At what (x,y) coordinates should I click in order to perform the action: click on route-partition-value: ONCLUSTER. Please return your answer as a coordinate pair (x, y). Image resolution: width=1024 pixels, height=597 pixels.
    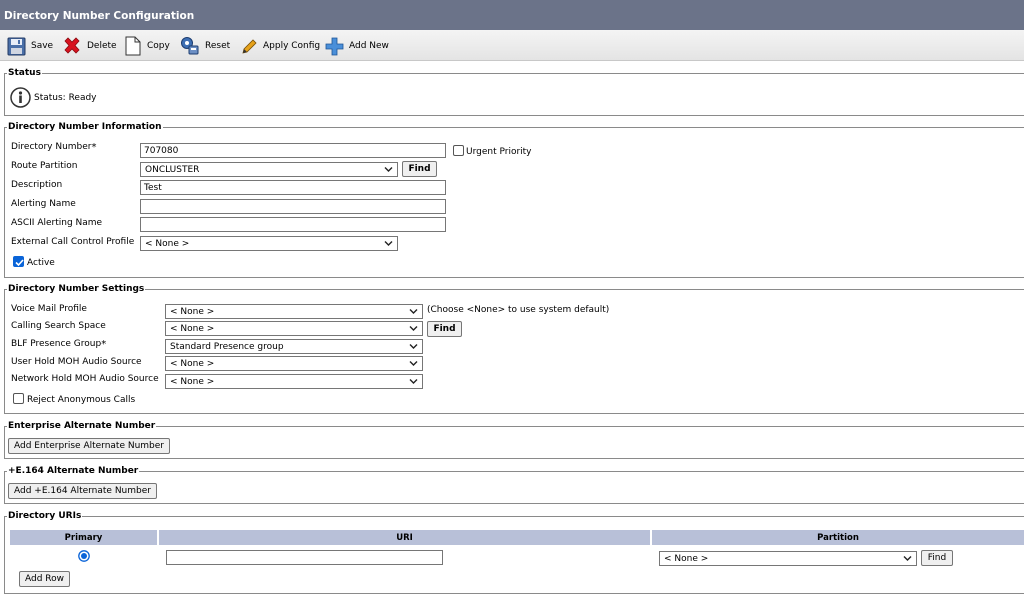
    Looking at the image, I should click on (172, 170).